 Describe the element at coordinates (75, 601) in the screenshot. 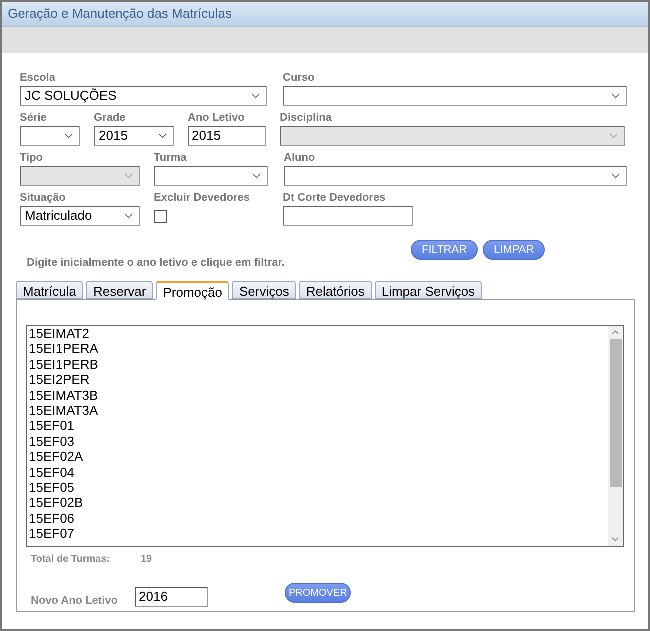

I see `new-year-label: Novo Ano Letivo` at that location.